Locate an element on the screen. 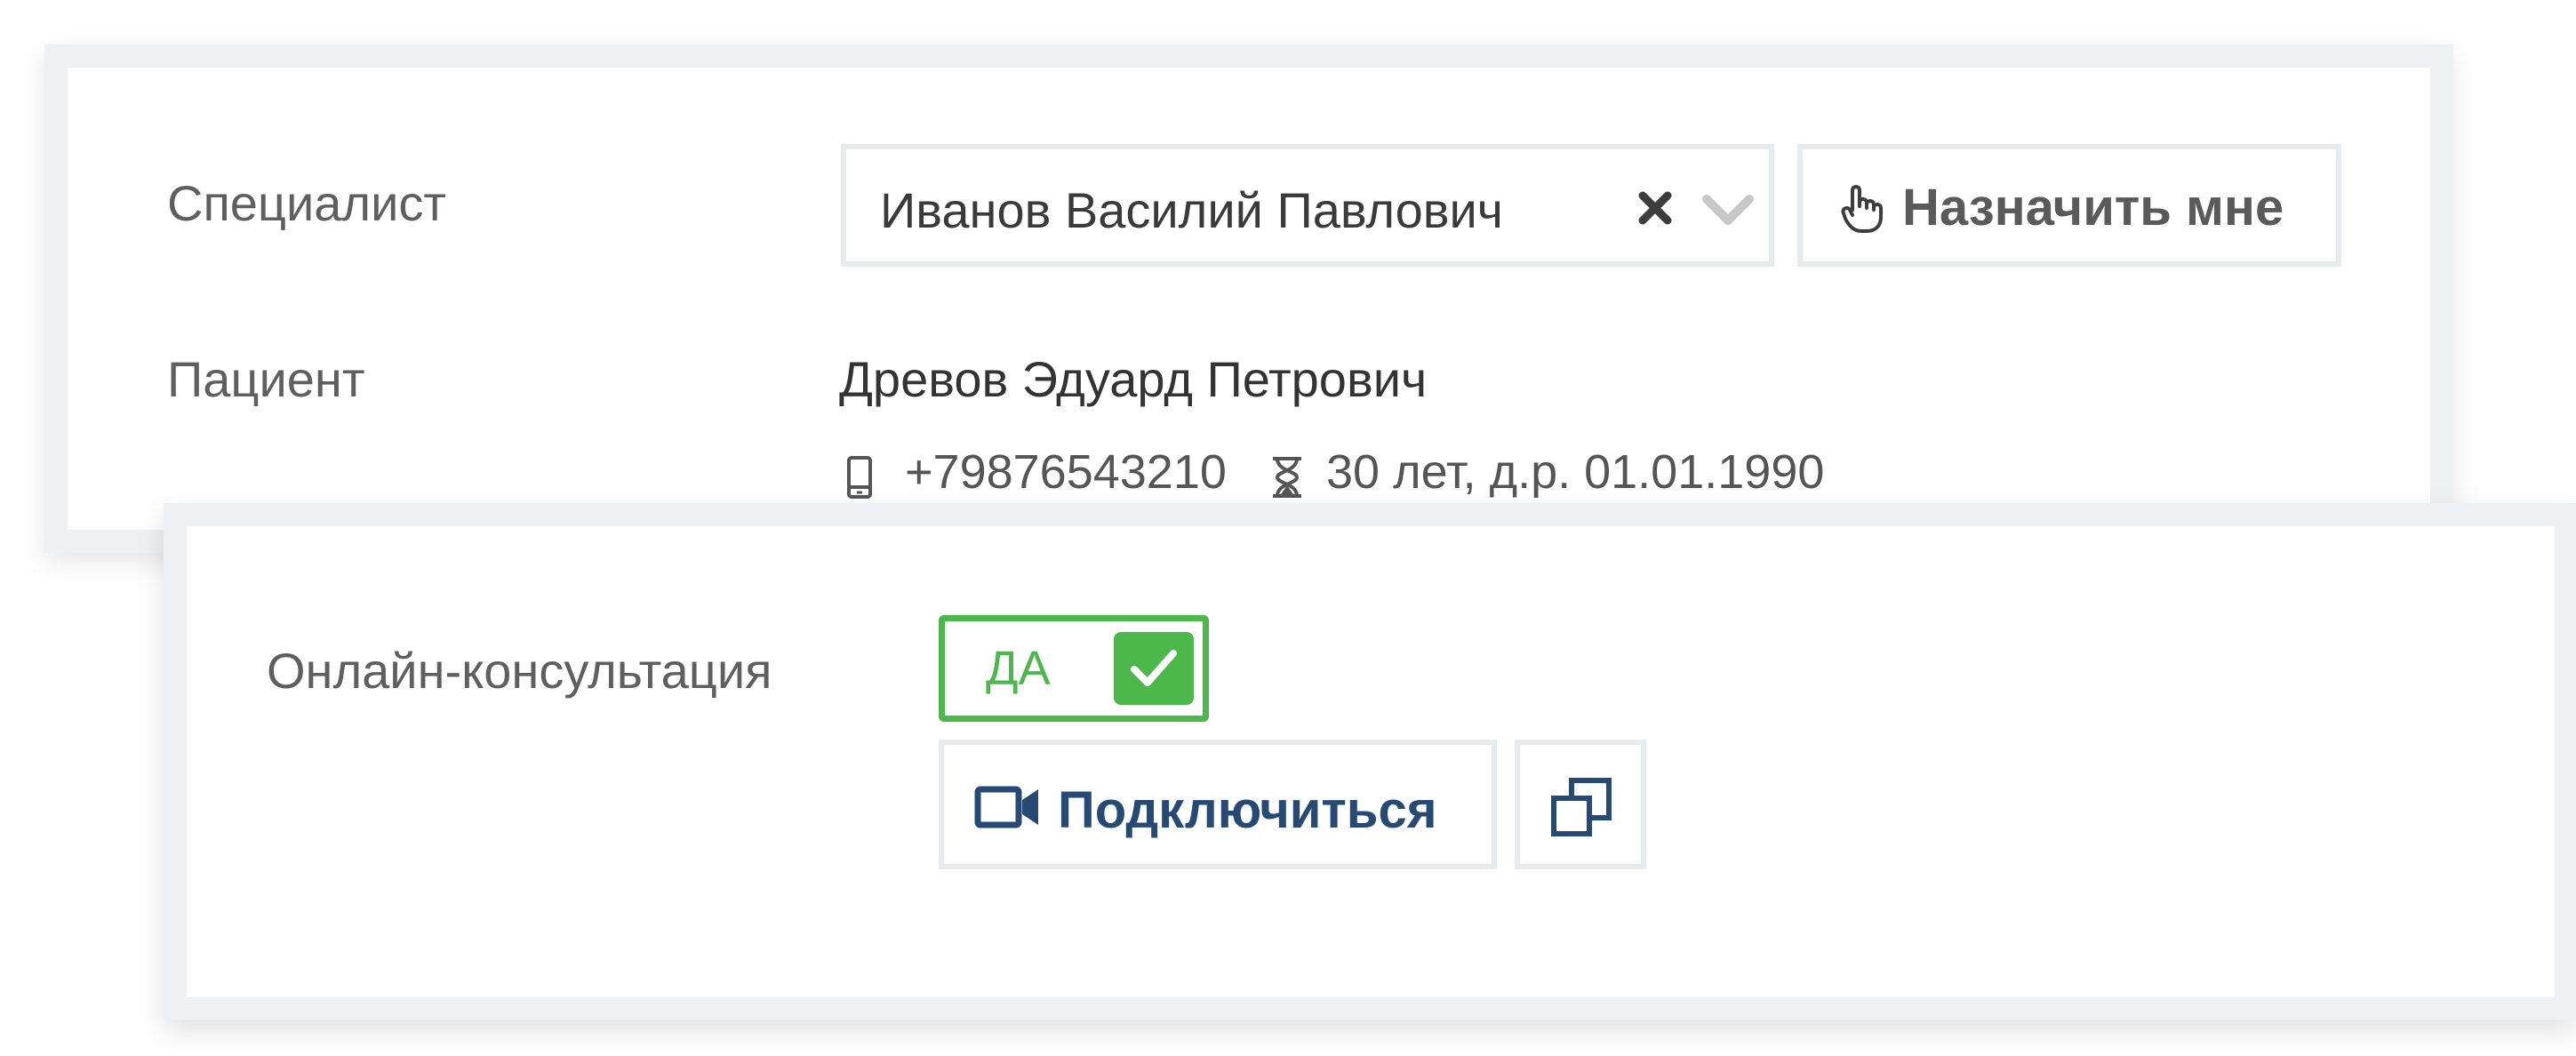  copy-icon is located at coordinates (1581, 807).